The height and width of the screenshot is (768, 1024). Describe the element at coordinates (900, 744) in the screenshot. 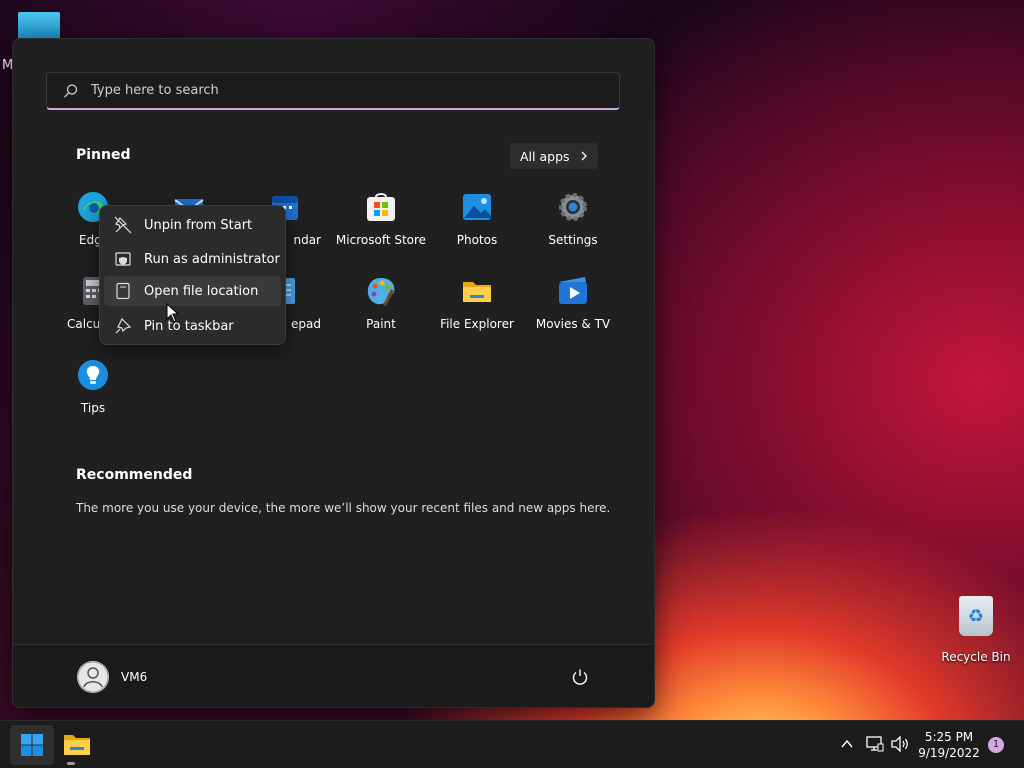

I see `volume-icon` at that location.